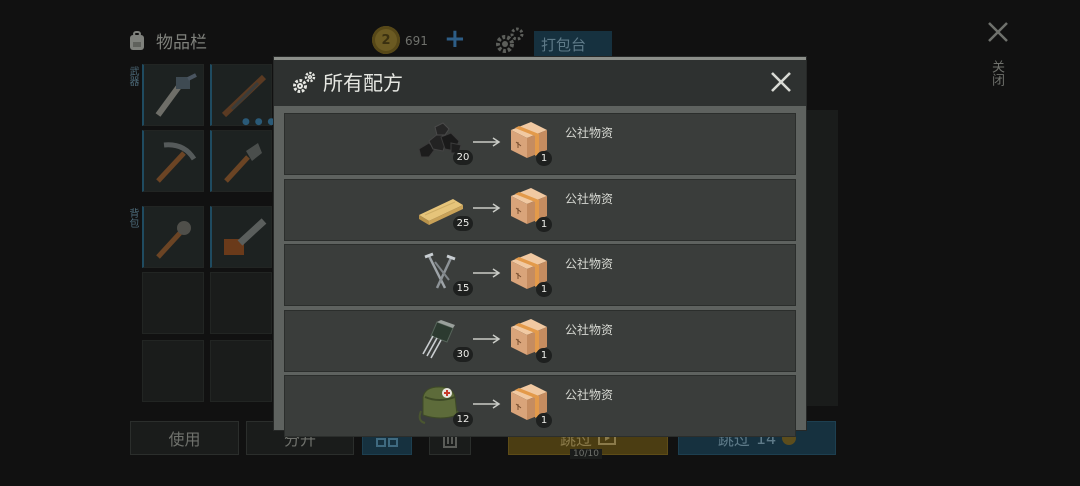  I want to click on tab-packing-table: 打包台, so click(573, 44).